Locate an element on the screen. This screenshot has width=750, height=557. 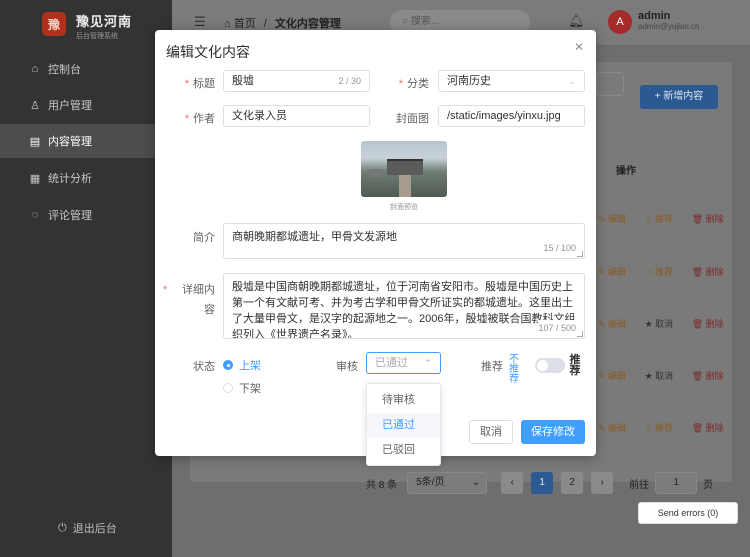
chart-icon: ▦ is located at coordinates (35, 178).